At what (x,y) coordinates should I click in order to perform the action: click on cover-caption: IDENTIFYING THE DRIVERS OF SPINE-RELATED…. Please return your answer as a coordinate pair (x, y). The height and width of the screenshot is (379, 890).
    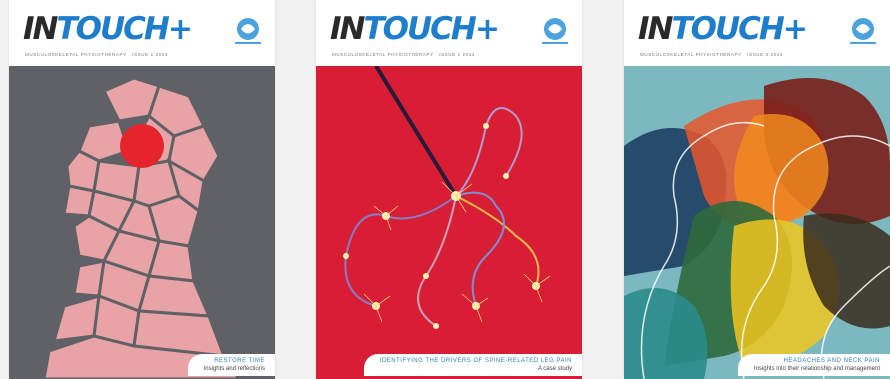
    Looking at the image, I should click on (472, 365).